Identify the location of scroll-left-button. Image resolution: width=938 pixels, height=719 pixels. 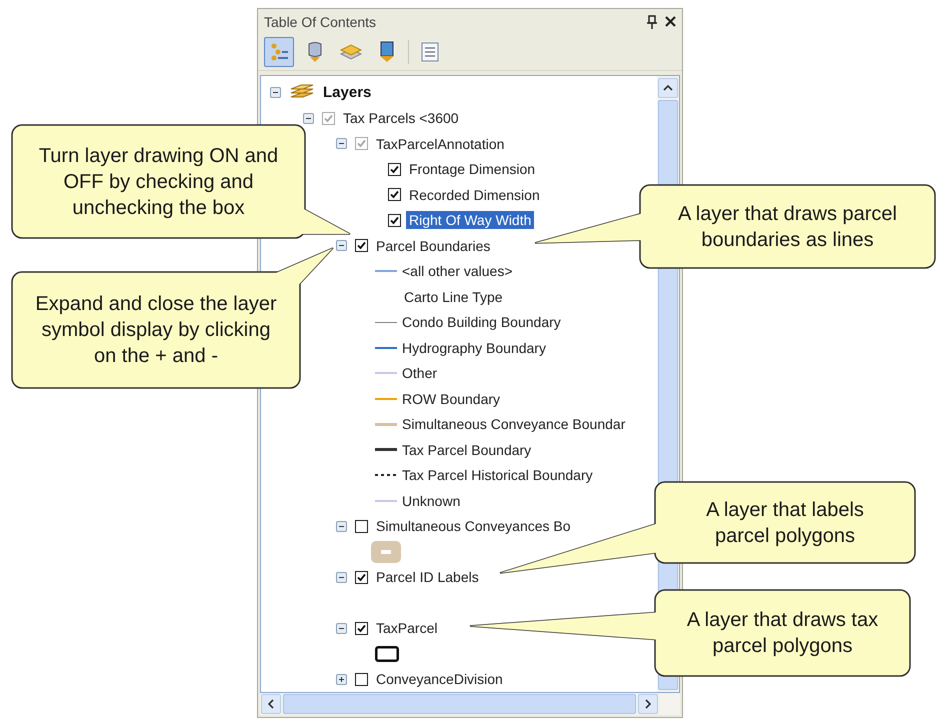
(271, 704).